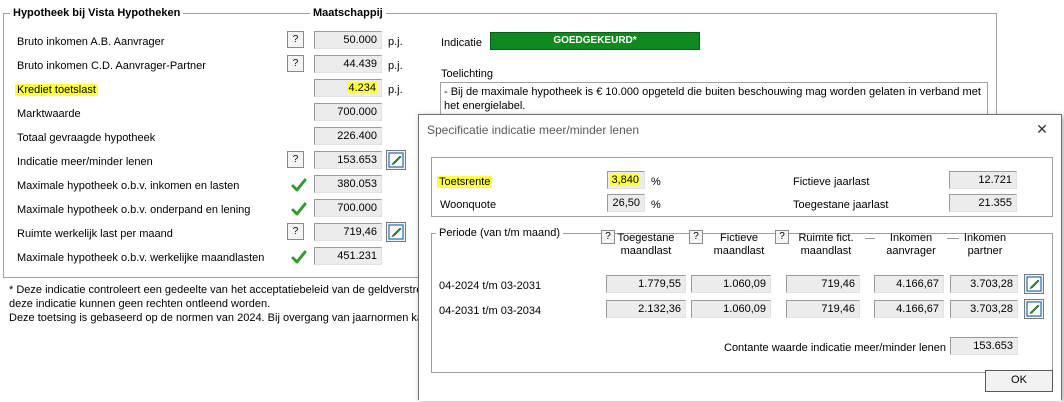 Image resolution: width=1064 pixels, height=402 pixels. I want to click on col-header-ruimte-fict-maandlast: Ruimte fict. maandlast, so click(826, 245).